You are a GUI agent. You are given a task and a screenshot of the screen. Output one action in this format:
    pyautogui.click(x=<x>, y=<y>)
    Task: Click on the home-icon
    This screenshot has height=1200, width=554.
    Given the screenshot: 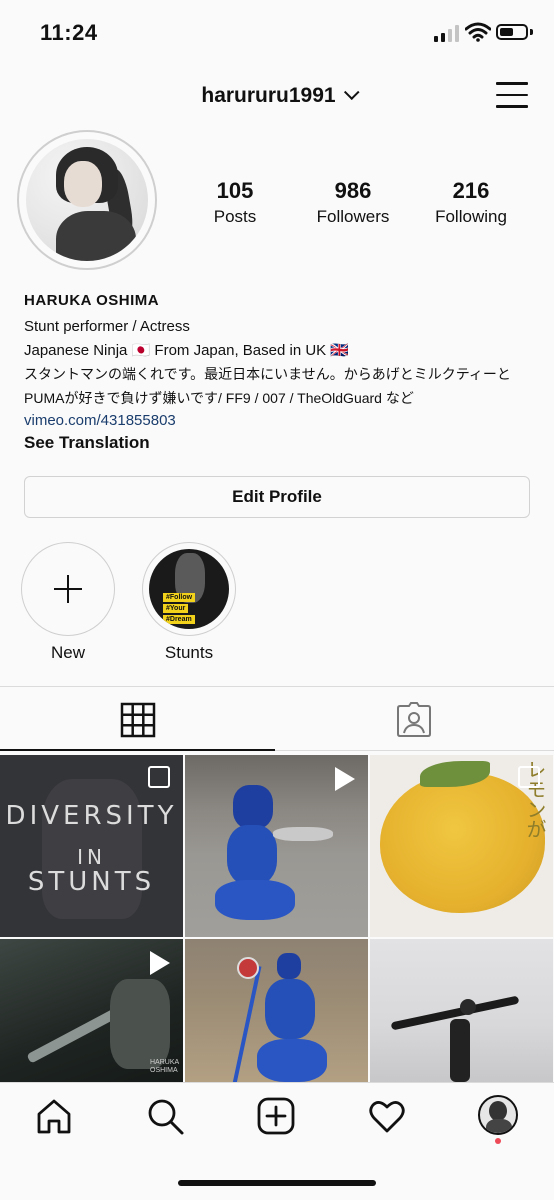 What is the action you would take?
    pyautogui.click(x=54, y=1116)
    